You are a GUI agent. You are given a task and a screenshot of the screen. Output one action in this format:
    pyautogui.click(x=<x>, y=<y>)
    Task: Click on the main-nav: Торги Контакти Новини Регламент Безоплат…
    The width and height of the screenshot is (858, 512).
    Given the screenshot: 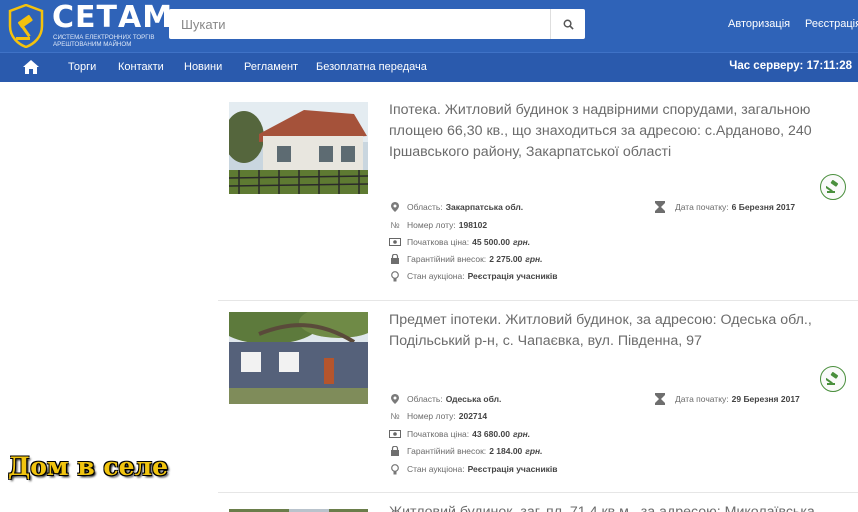 What is the action you would take?
    pyautogui.click(x=429, y=67)
    